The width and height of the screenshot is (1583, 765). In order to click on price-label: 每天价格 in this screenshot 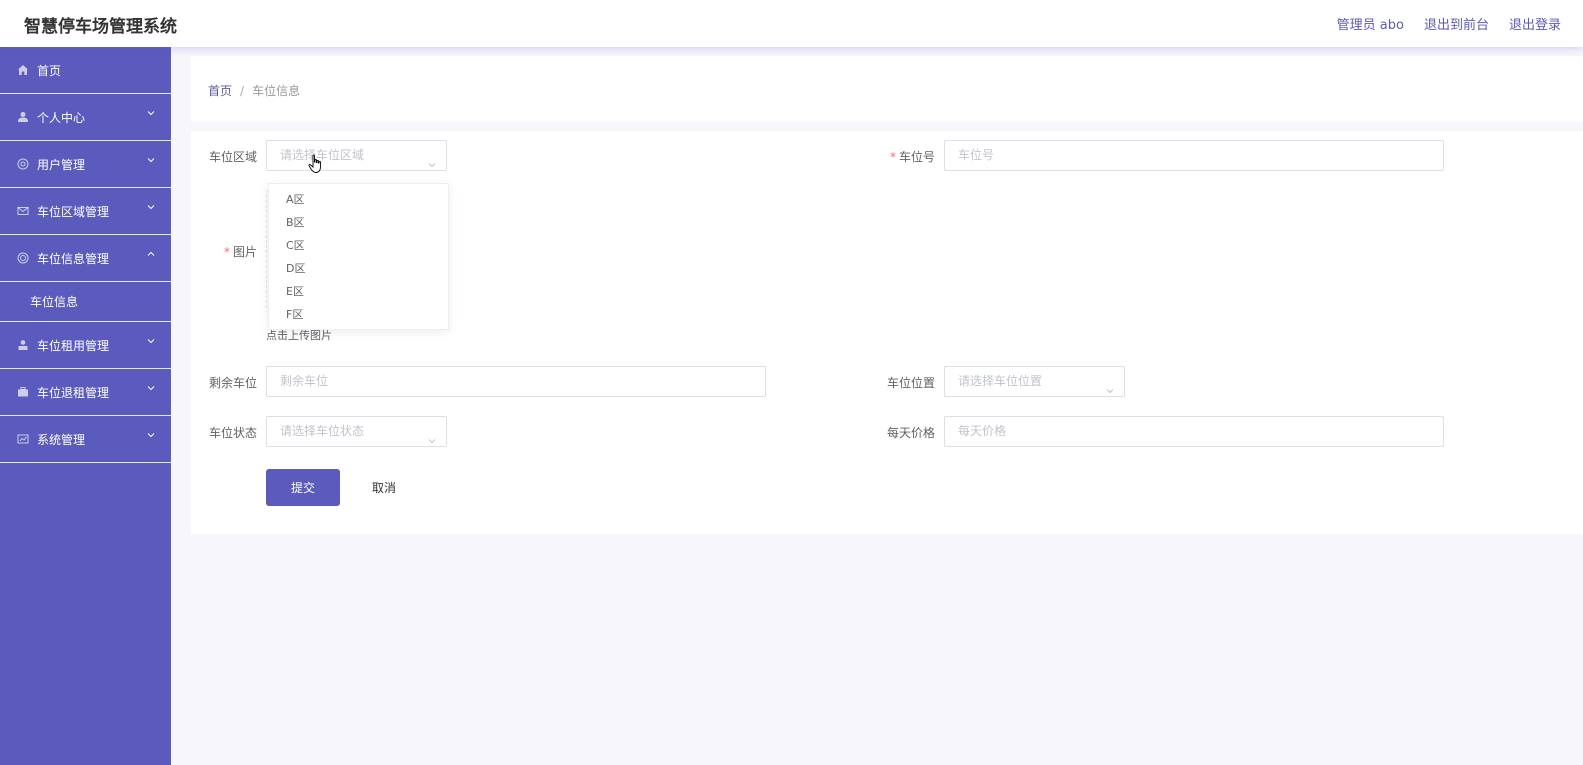, I will do `click(910, 433)`.